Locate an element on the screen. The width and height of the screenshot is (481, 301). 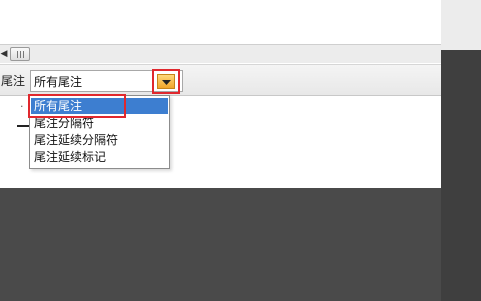
dropdown-button-face is located at coordinates (166, 81).